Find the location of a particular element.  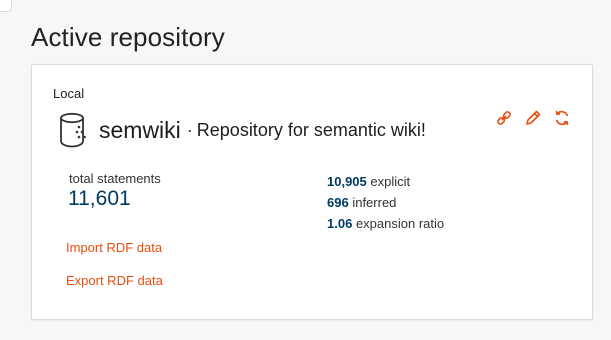

inferred-label: inferred is located at coordinates (374, 202).